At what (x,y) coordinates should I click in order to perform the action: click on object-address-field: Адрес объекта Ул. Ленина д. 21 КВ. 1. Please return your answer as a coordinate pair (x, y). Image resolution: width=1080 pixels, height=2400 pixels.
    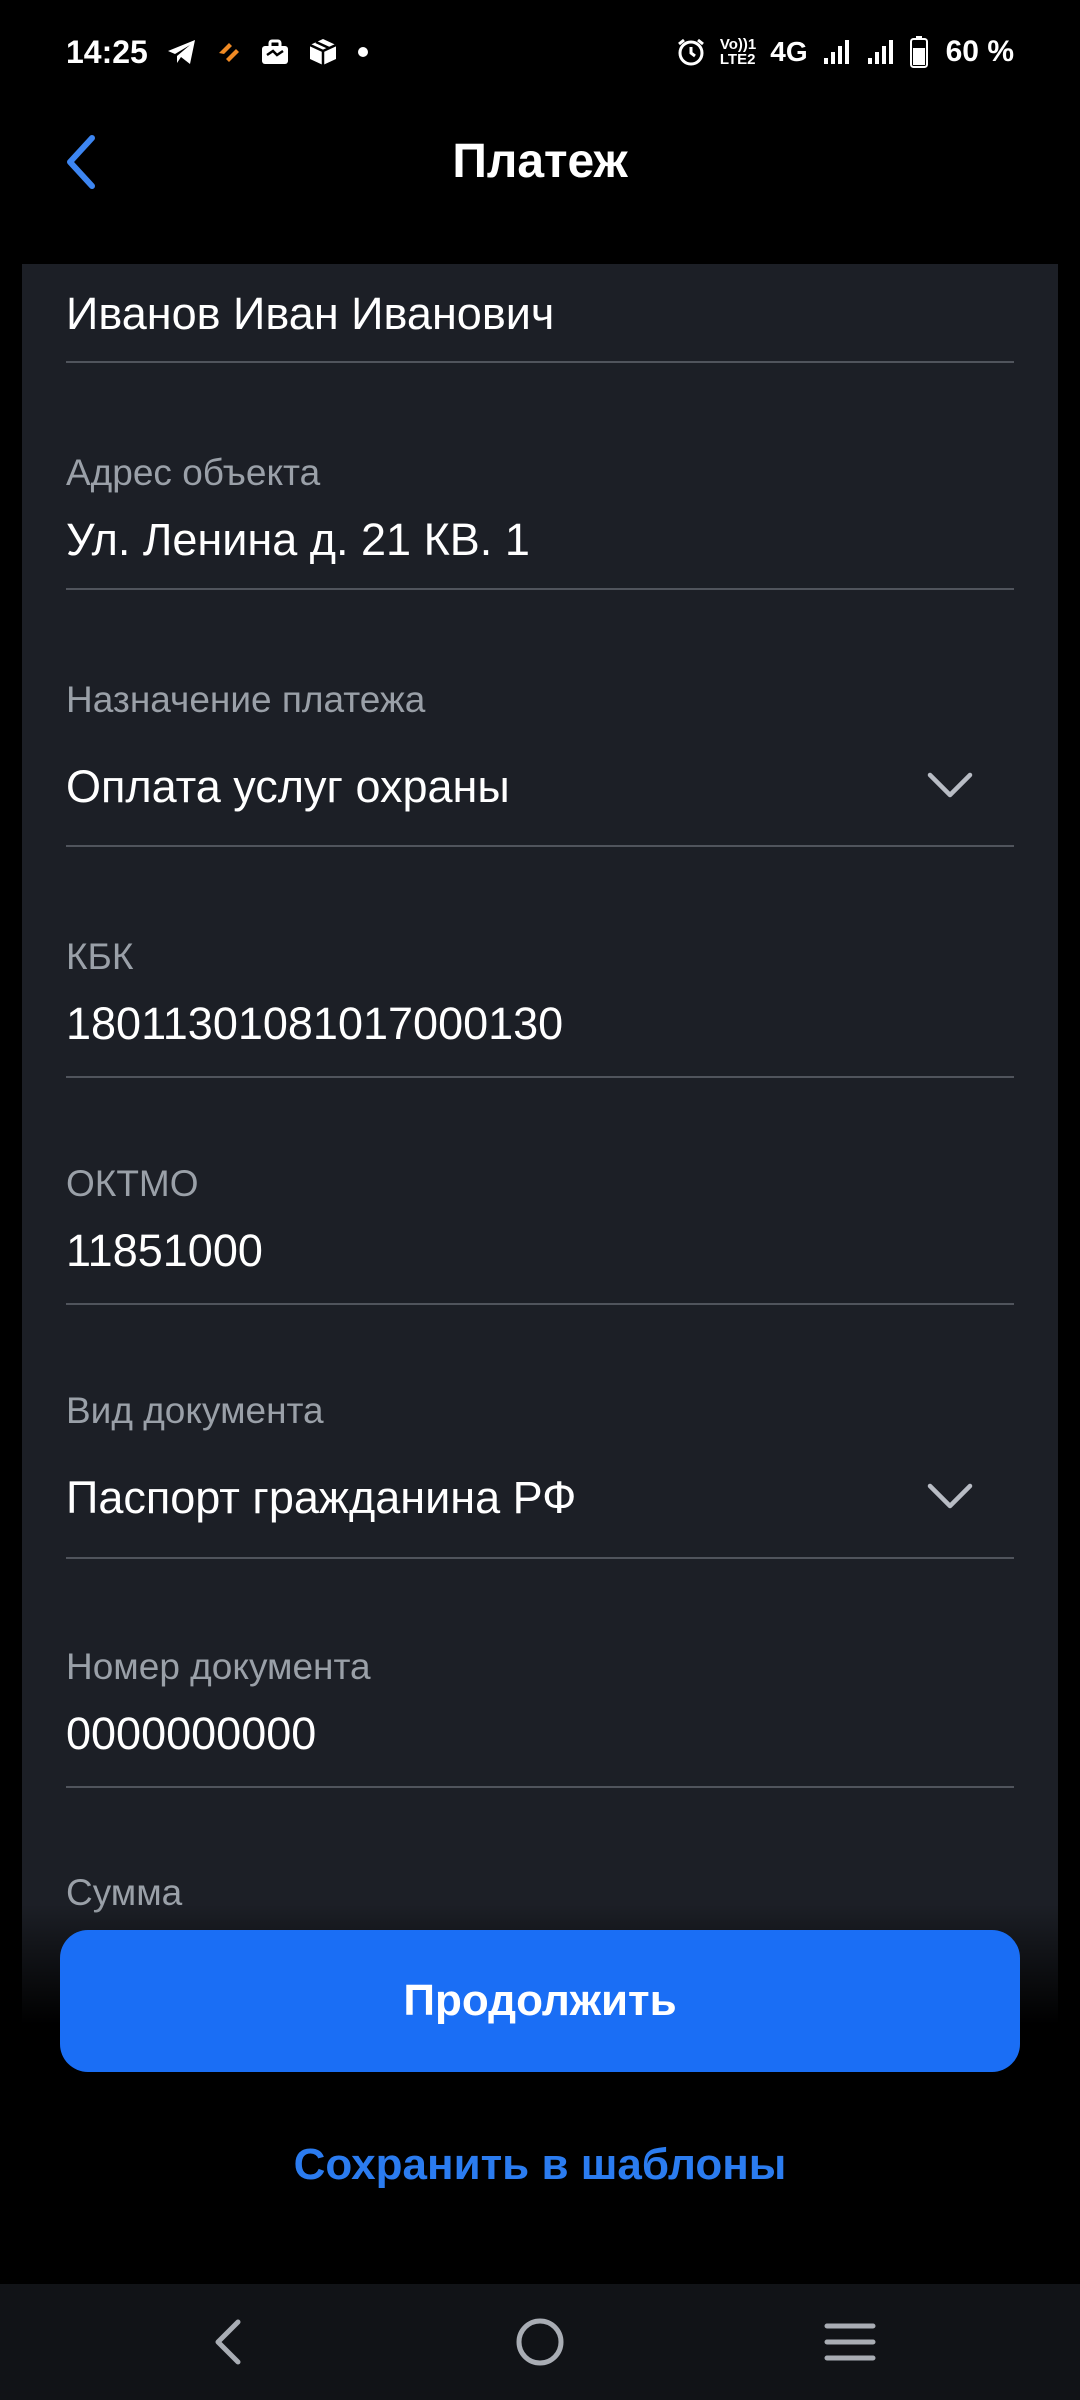
    Looking at the image, I should click on (540, 521).